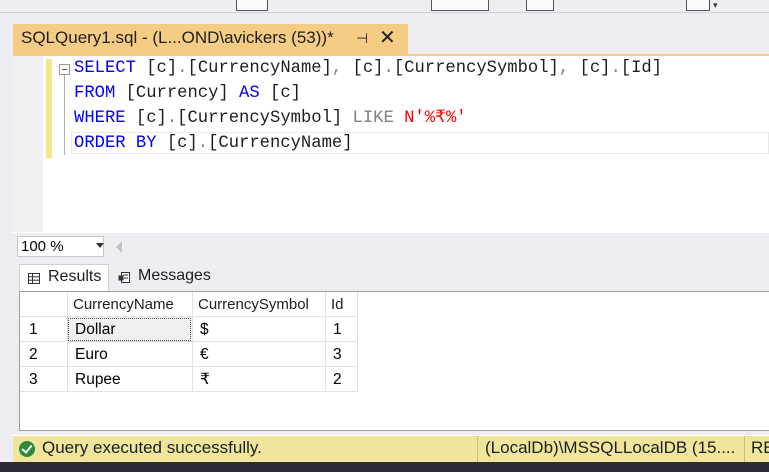  What do you see at coordinates (341, 379) in the screenshot?
I see `grid-cell: 2` at bounding box center [341, 379].